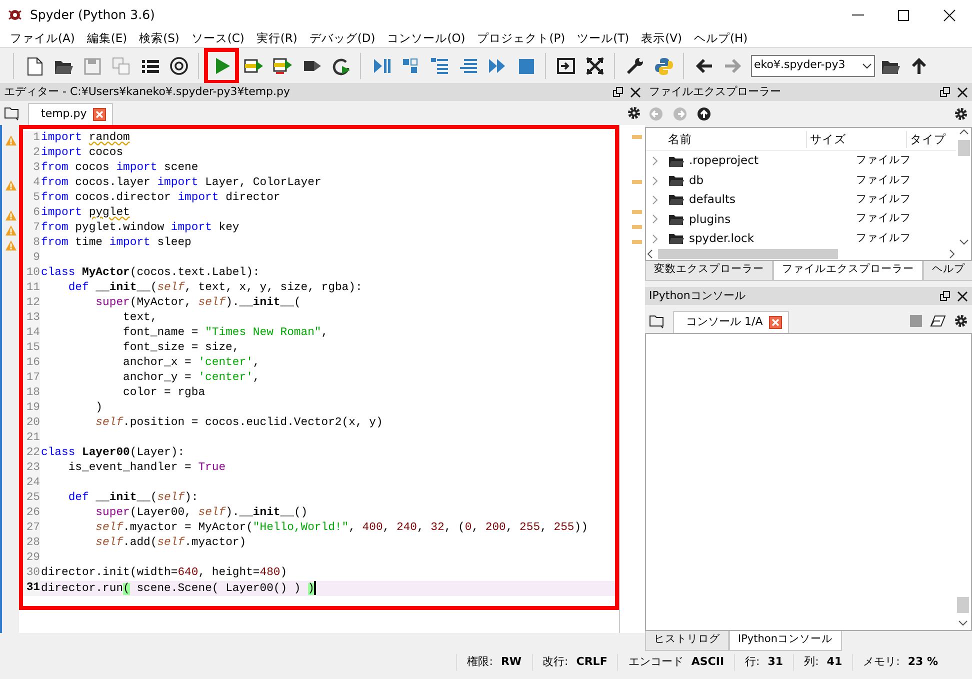 The height and width of the screenshot is (679, 972). What do you see at coordinates (98, 408) in the screenshot?
I see `code-line: )` at bounding box center [98, 408].